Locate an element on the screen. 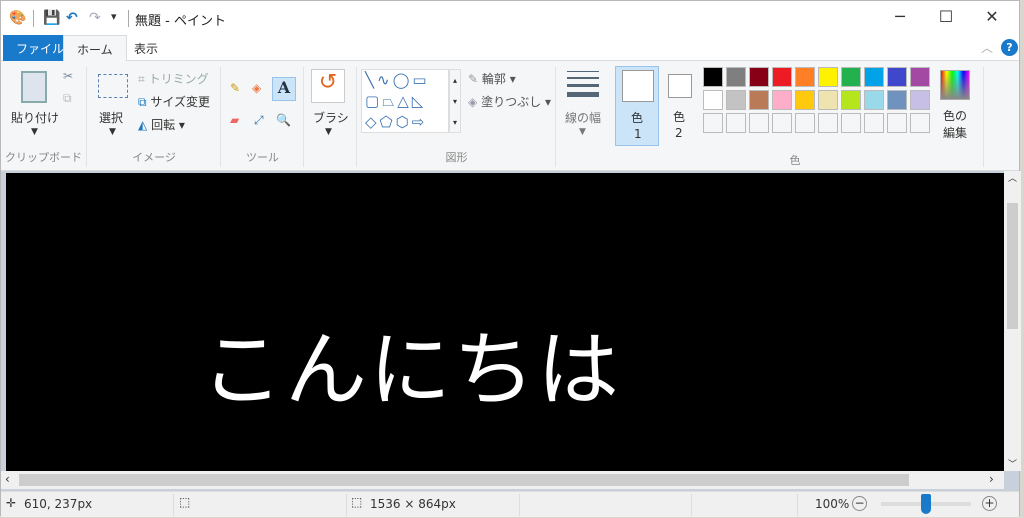  vertical-scroll-thumb is located at coordinates (1012, 266).